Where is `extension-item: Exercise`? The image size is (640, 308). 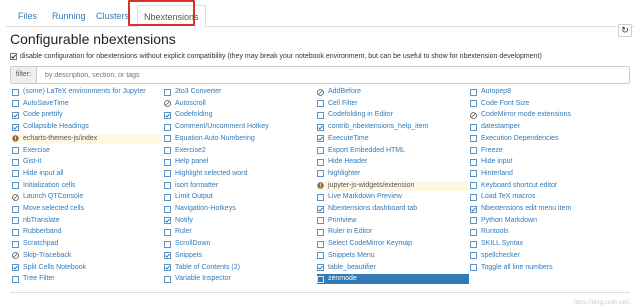 extension-item: Exercise is located at coordinates (86, 151).